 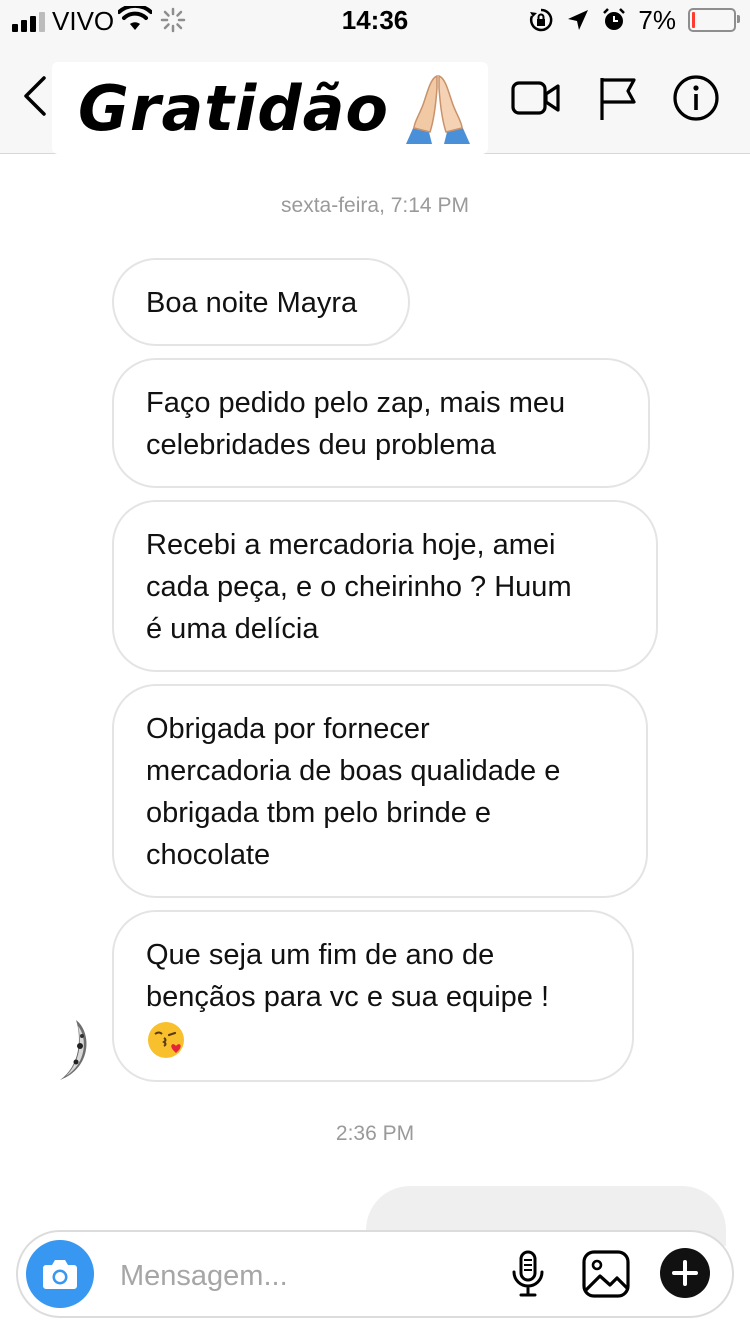 What do you see at coordinates (578, 20) in the screenshot?
I see `location-arrow-icon` at bounding box center [578, 20].